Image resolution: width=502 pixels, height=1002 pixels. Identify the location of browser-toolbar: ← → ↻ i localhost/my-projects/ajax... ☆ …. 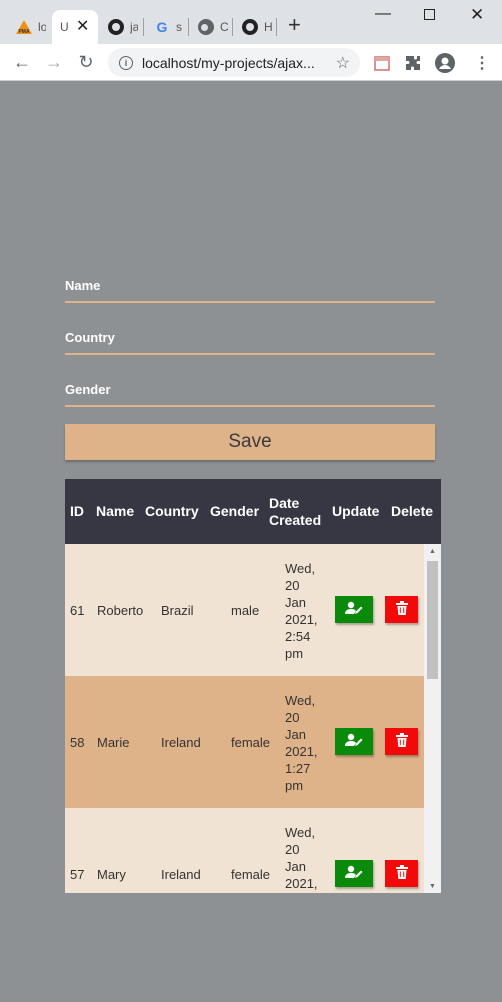
(251, 62).